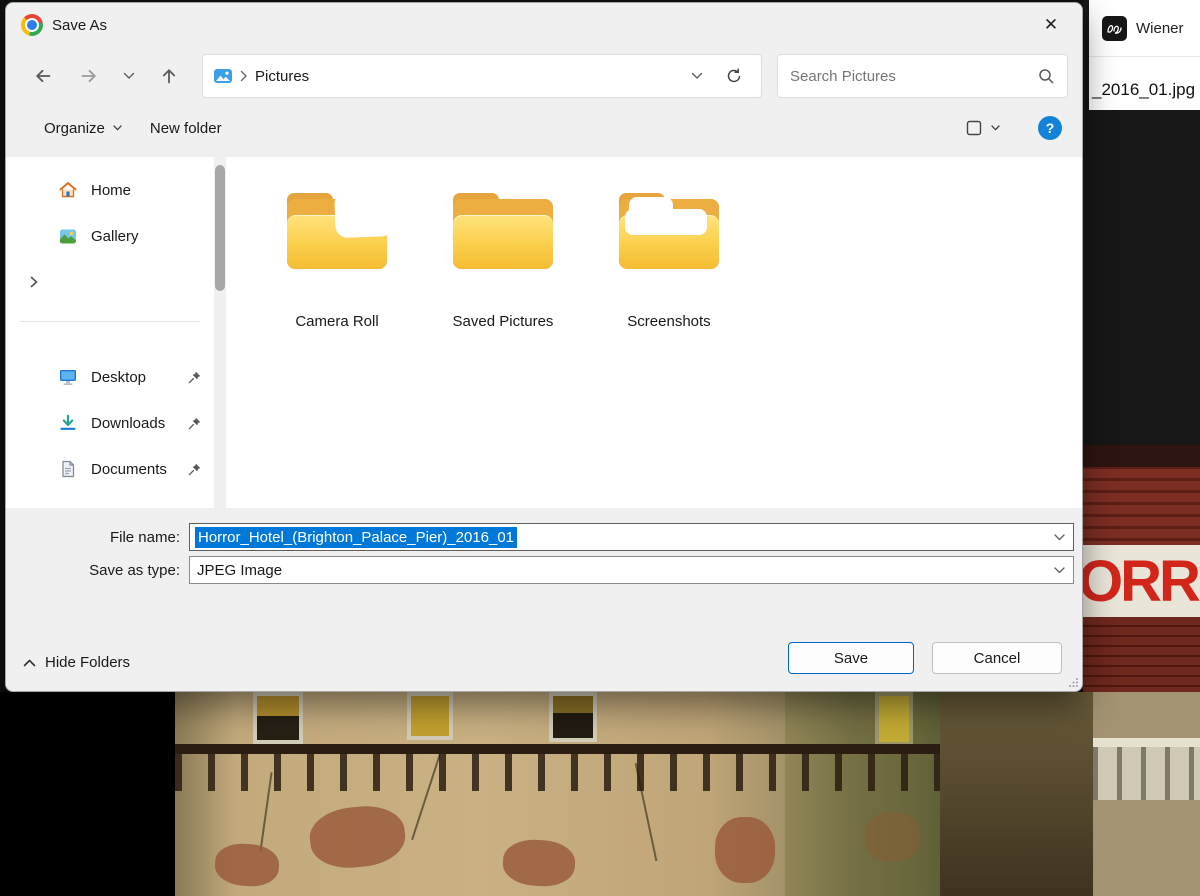  What do you see at coordinates (134, 570) in the screenshot?
I see `save-as-type-label: Save as type:` at bounding box center [134, 570].